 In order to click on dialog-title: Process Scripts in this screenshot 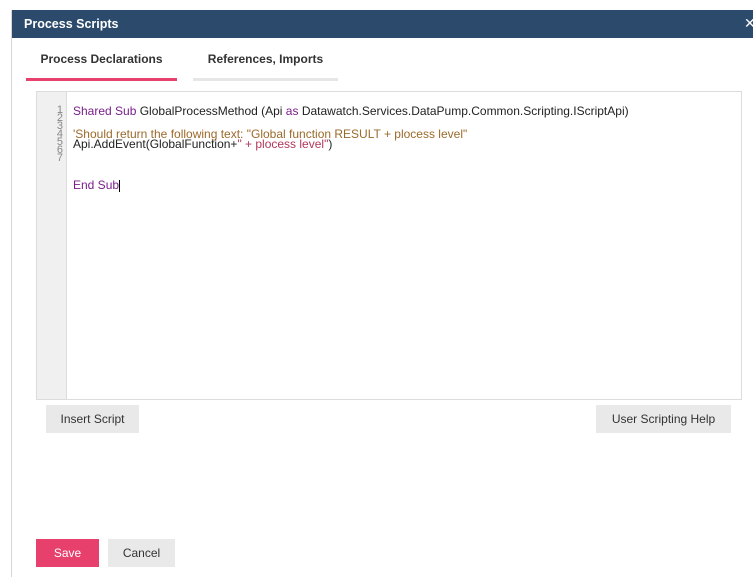, I will do `click(71, 24)`.